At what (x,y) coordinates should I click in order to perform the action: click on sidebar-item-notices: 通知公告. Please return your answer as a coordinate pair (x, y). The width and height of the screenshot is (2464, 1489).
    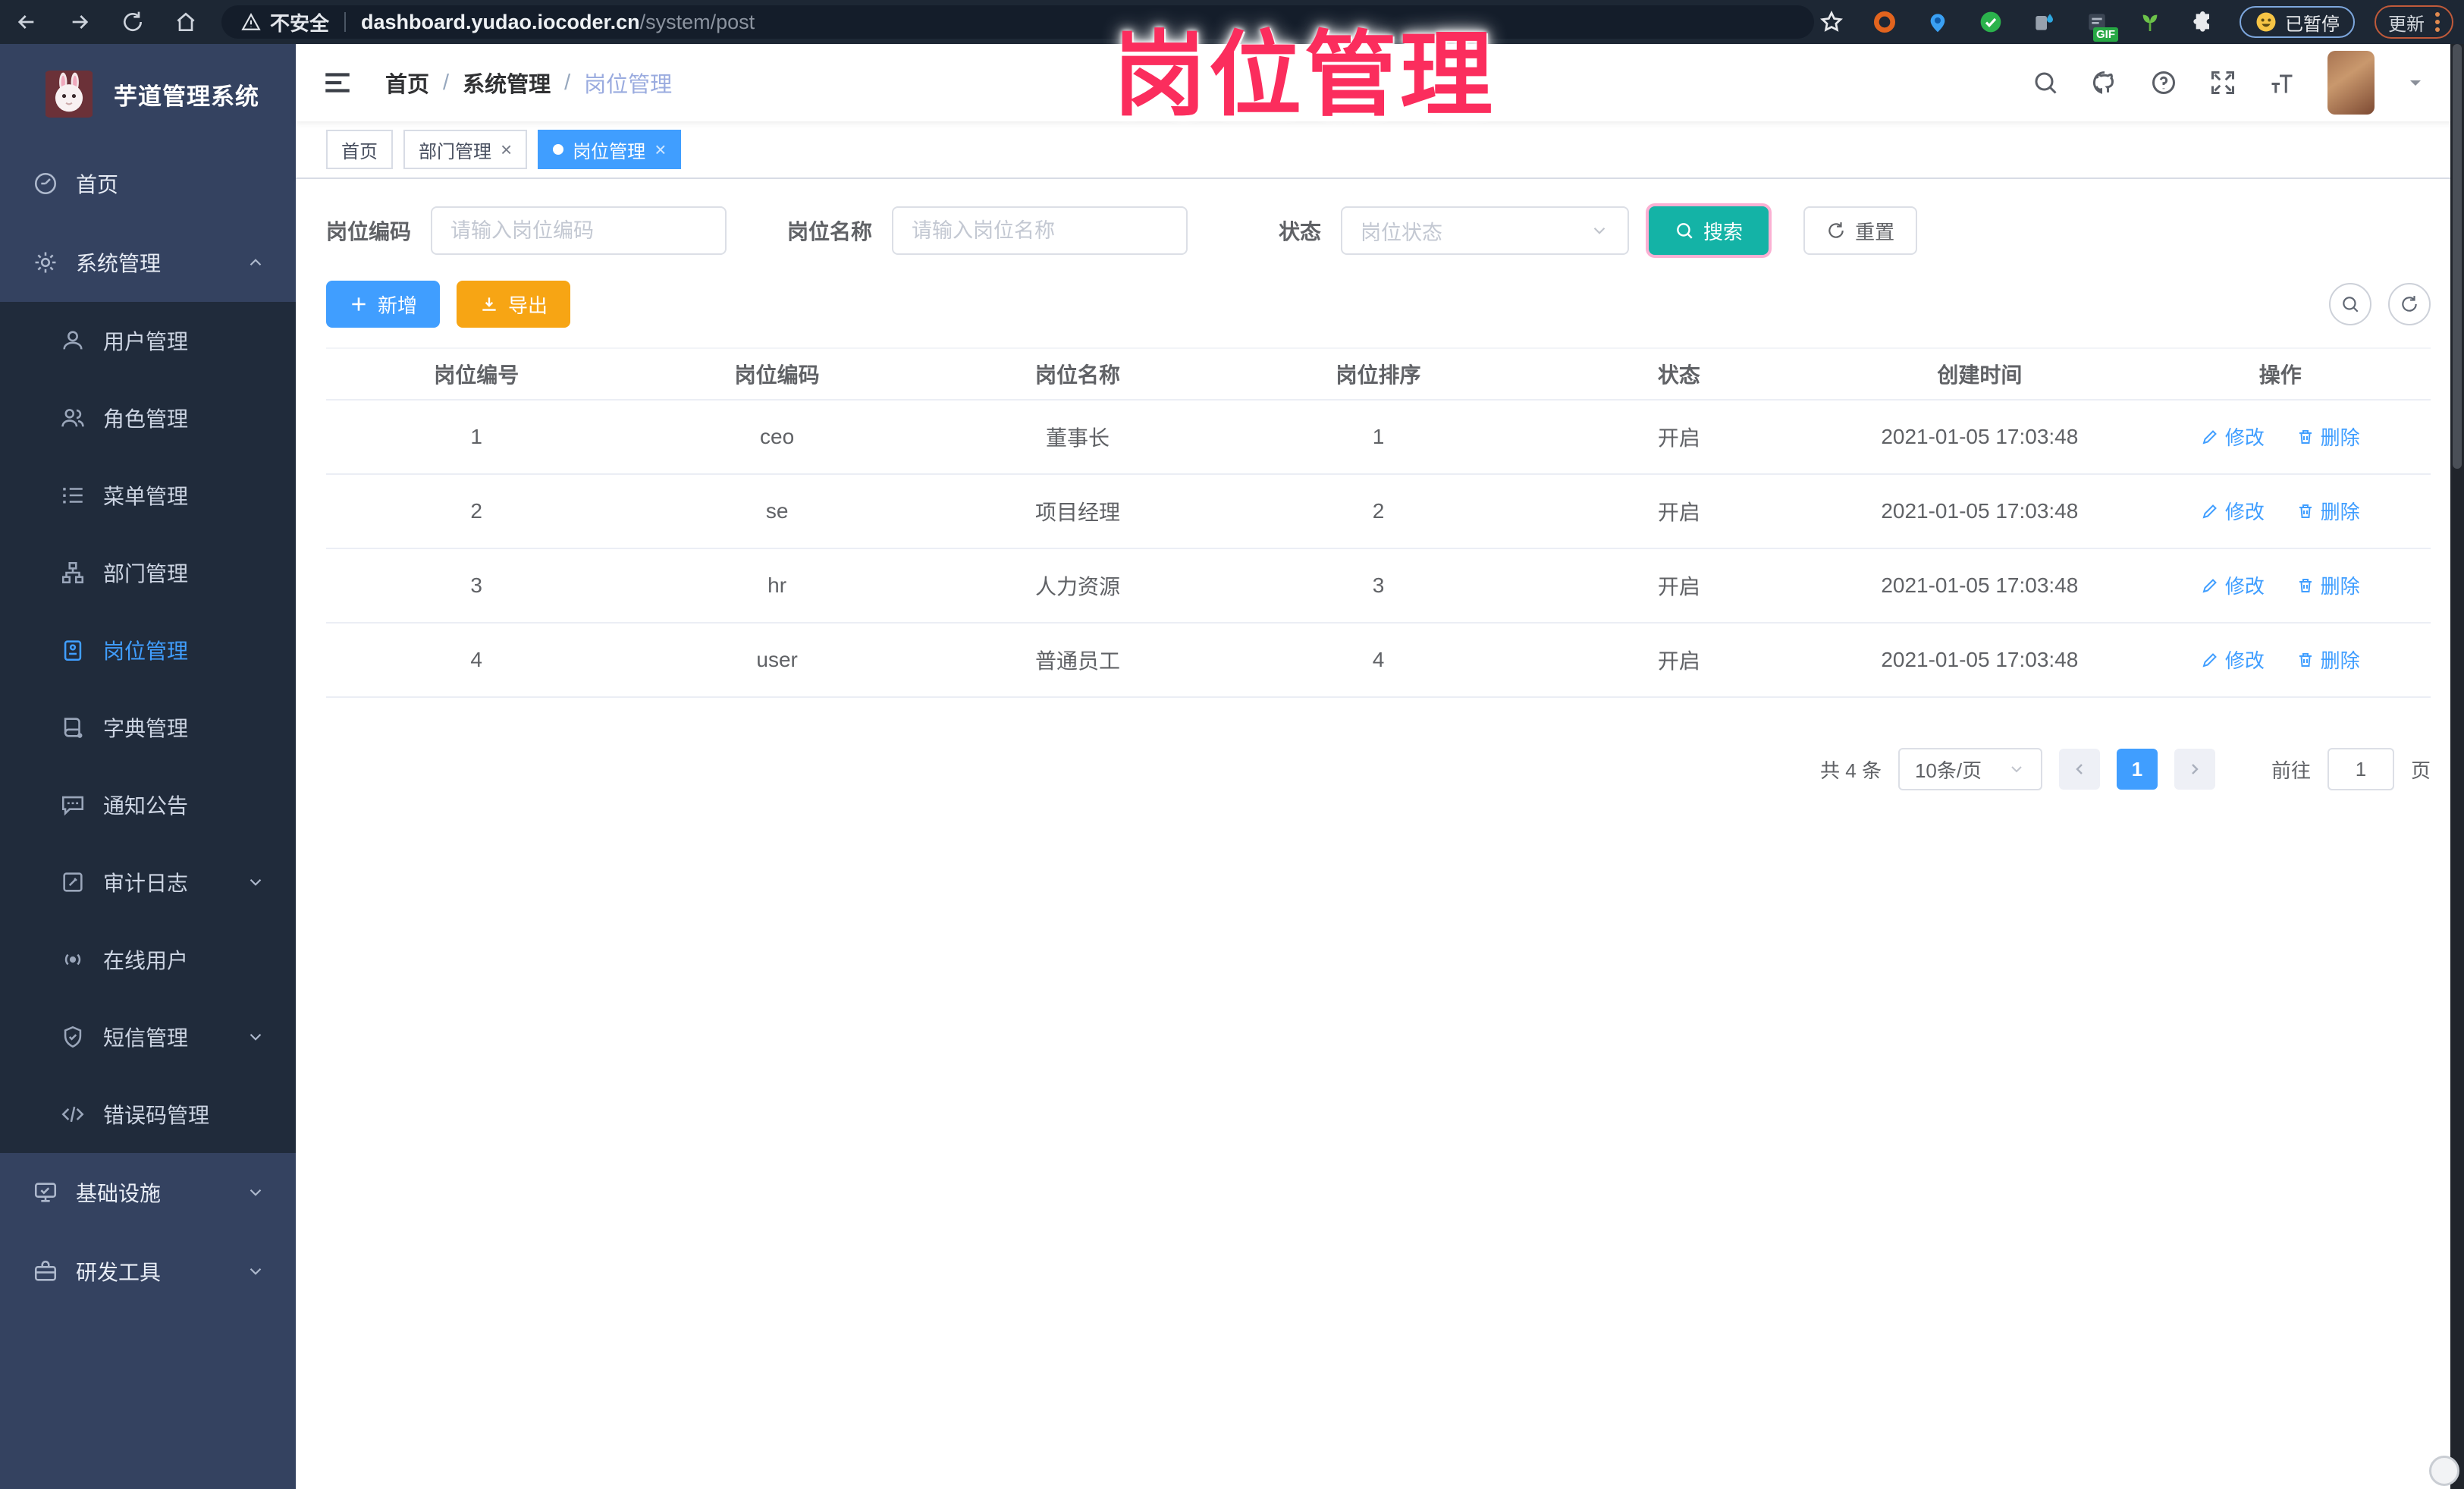
    Looking at the image, I should click on (148, 805).